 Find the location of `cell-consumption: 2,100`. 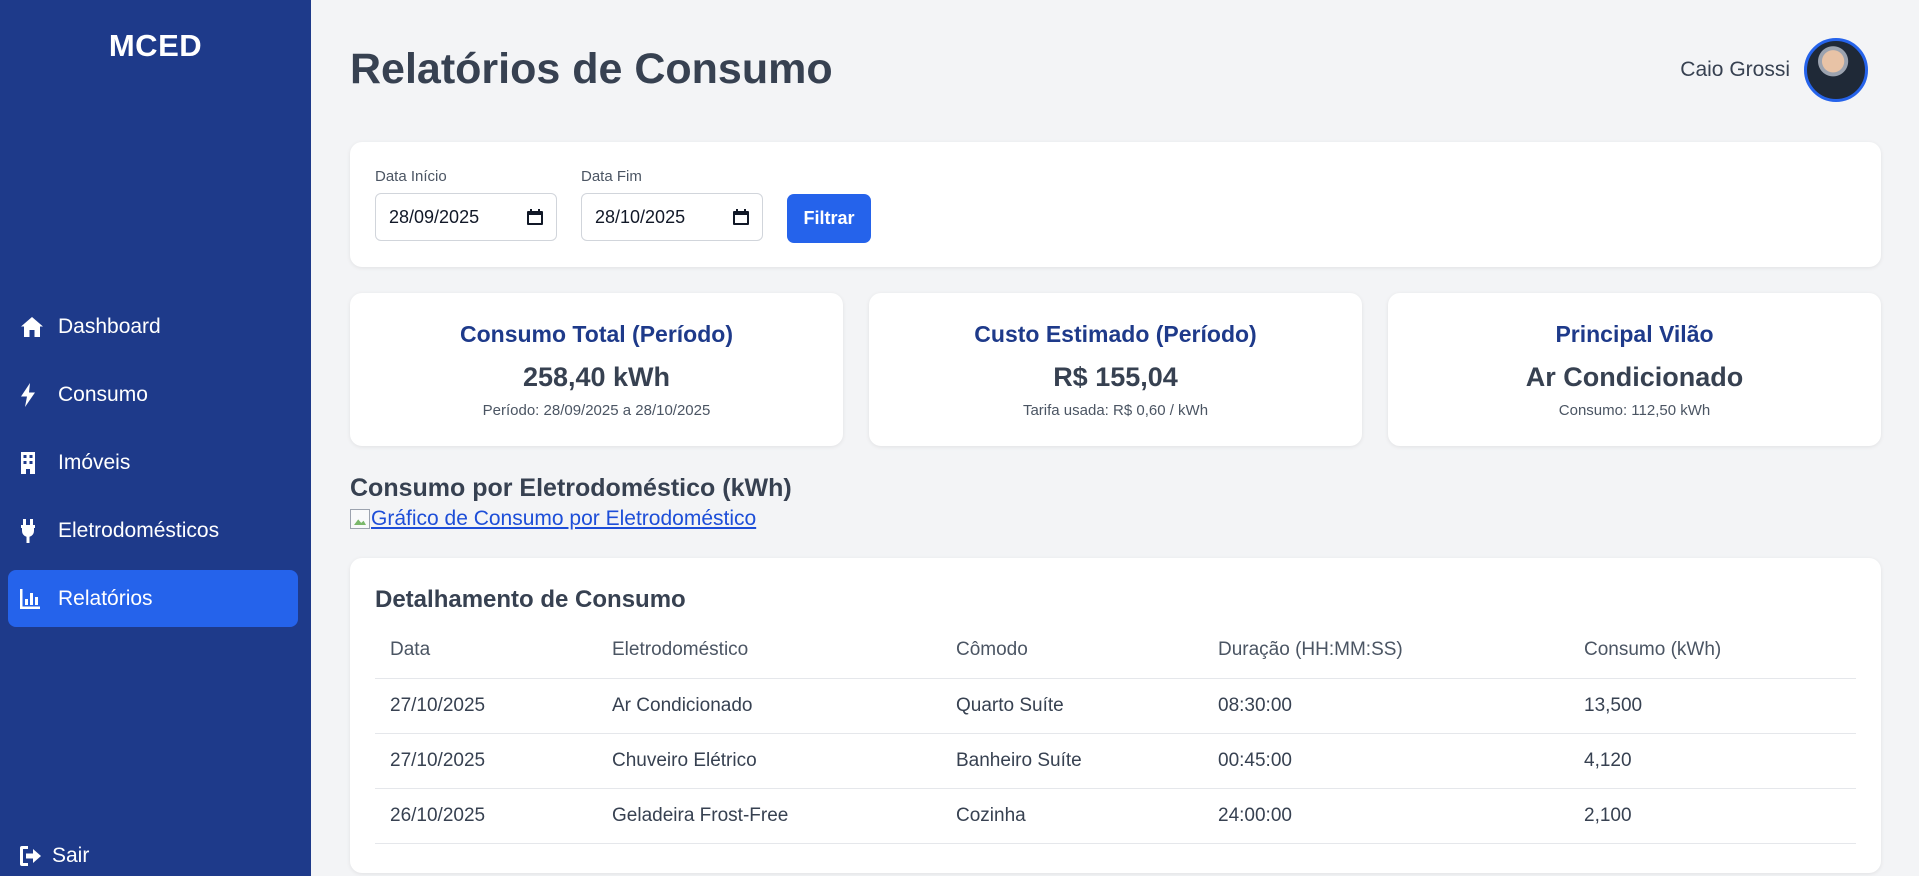

cell-consumption: 2,100 is located at coordinates (1712, 816).